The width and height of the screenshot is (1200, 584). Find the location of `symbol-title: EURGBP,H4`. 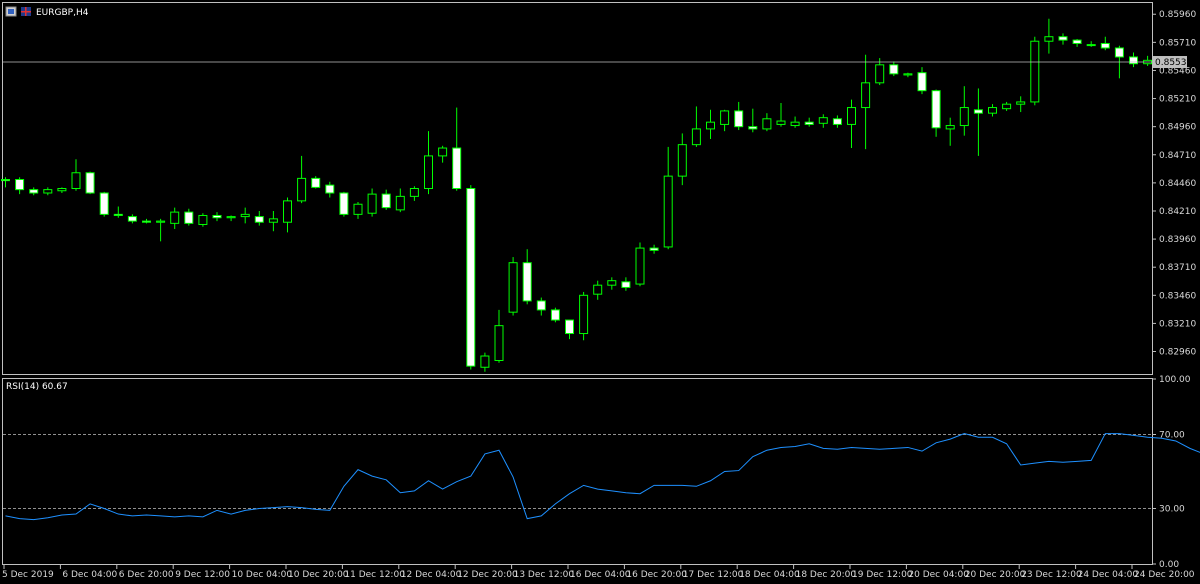

symbol-title: EURGBP,H4 is located at coordinates (62, 13).